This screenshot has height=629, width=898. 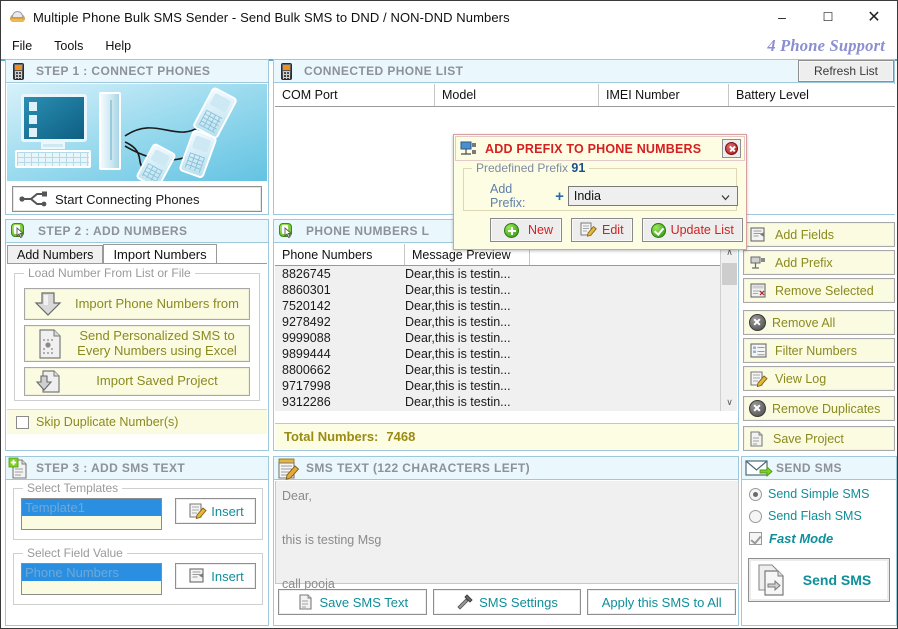 I want to click on prefix-country-select: India, so click(x=652, y=196).